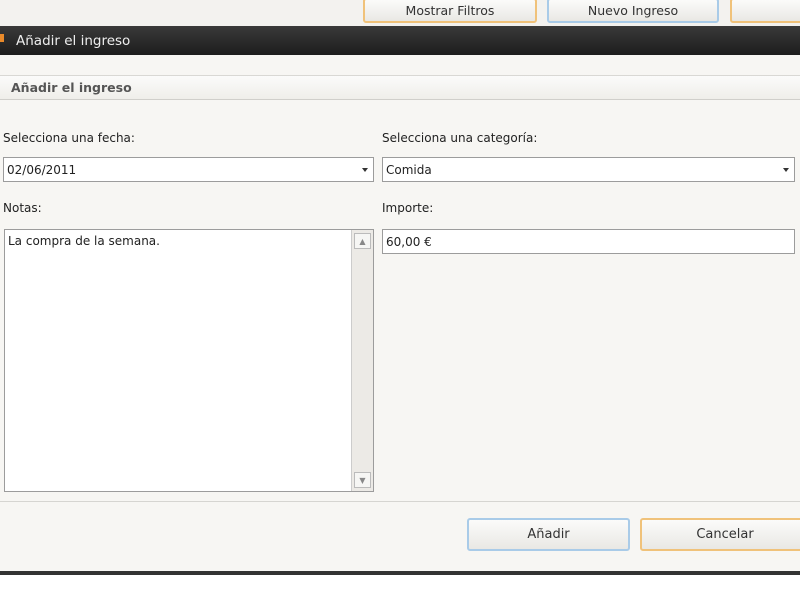 This screenshot has height=600, width=800. What do you see at coordinates (460, 138) in the screenshot?
I see `category-label: Selecciona una categoría:` at bounding box center [460, 138].